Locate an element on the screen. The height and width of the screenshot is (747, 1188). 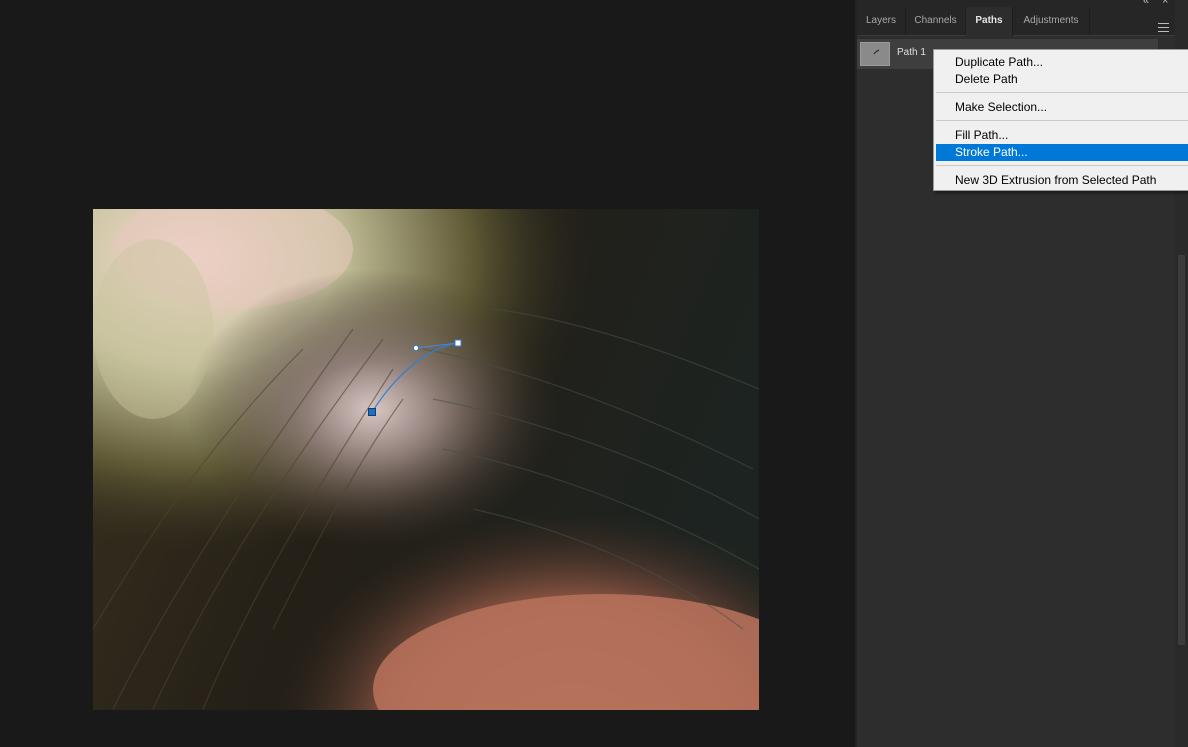
anchor-point-start is located at coordinates (372, 412).